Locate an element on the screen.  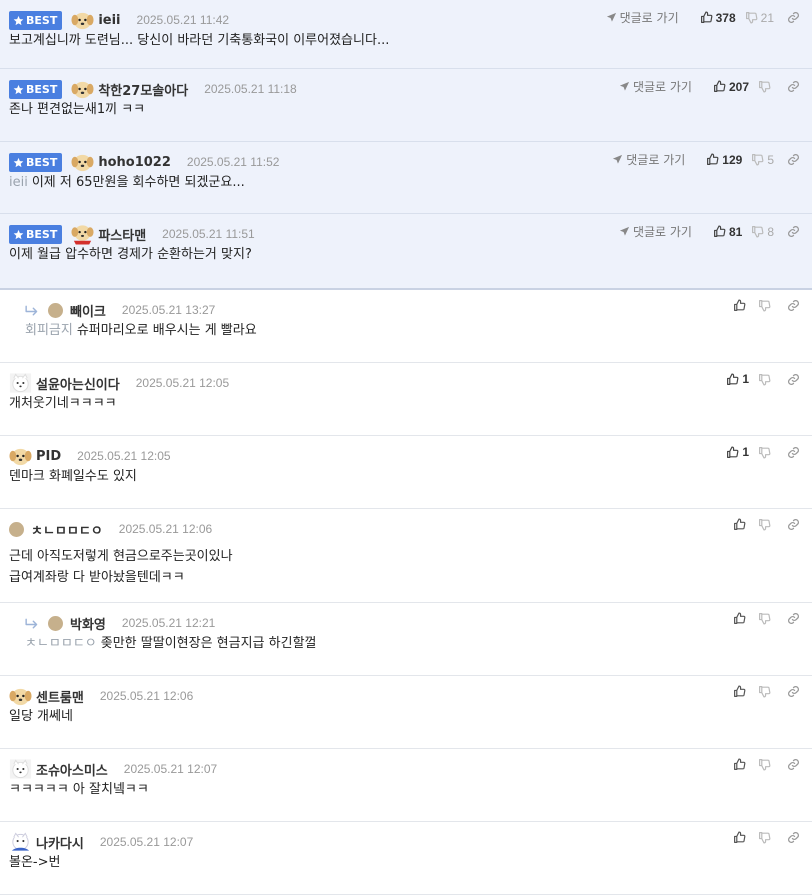
nickname: ㅊㄴㅁㅁㄷㅇ is located at coordinates (67, 529).